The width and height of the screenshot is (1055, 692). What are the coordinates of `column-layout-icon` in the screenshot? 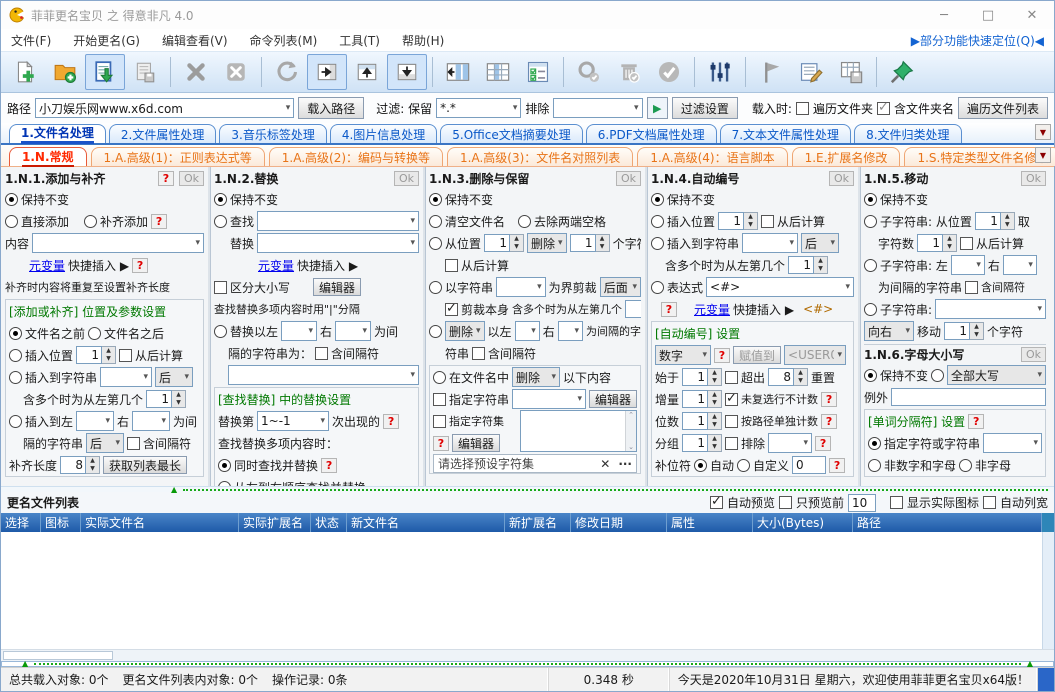 It's located at (498, 72).